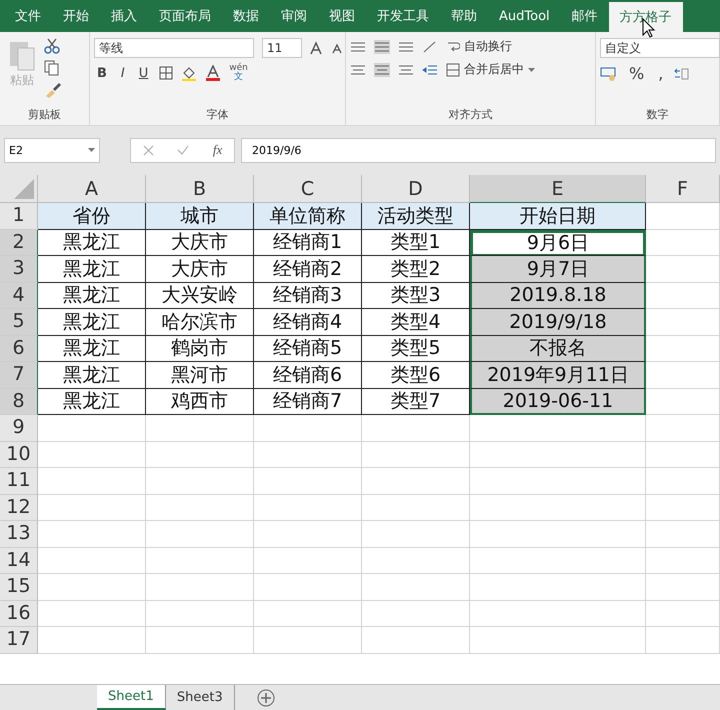 Image resolution: width=720 pixels, height=710 pixels. What do you see at coordinates (19, 295) in the screenshot?
I see `row-header: 4` at bounding box center [19, 295].